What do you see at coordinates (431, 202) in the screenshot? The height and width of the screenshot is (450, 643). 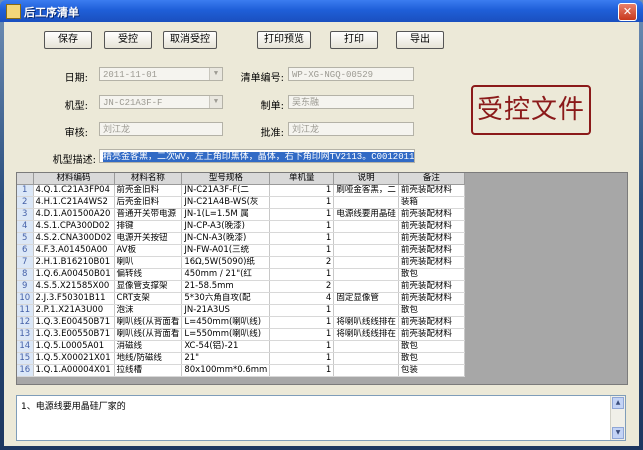 I see `table-cell: 装箱` at bounding box center [431, 202].